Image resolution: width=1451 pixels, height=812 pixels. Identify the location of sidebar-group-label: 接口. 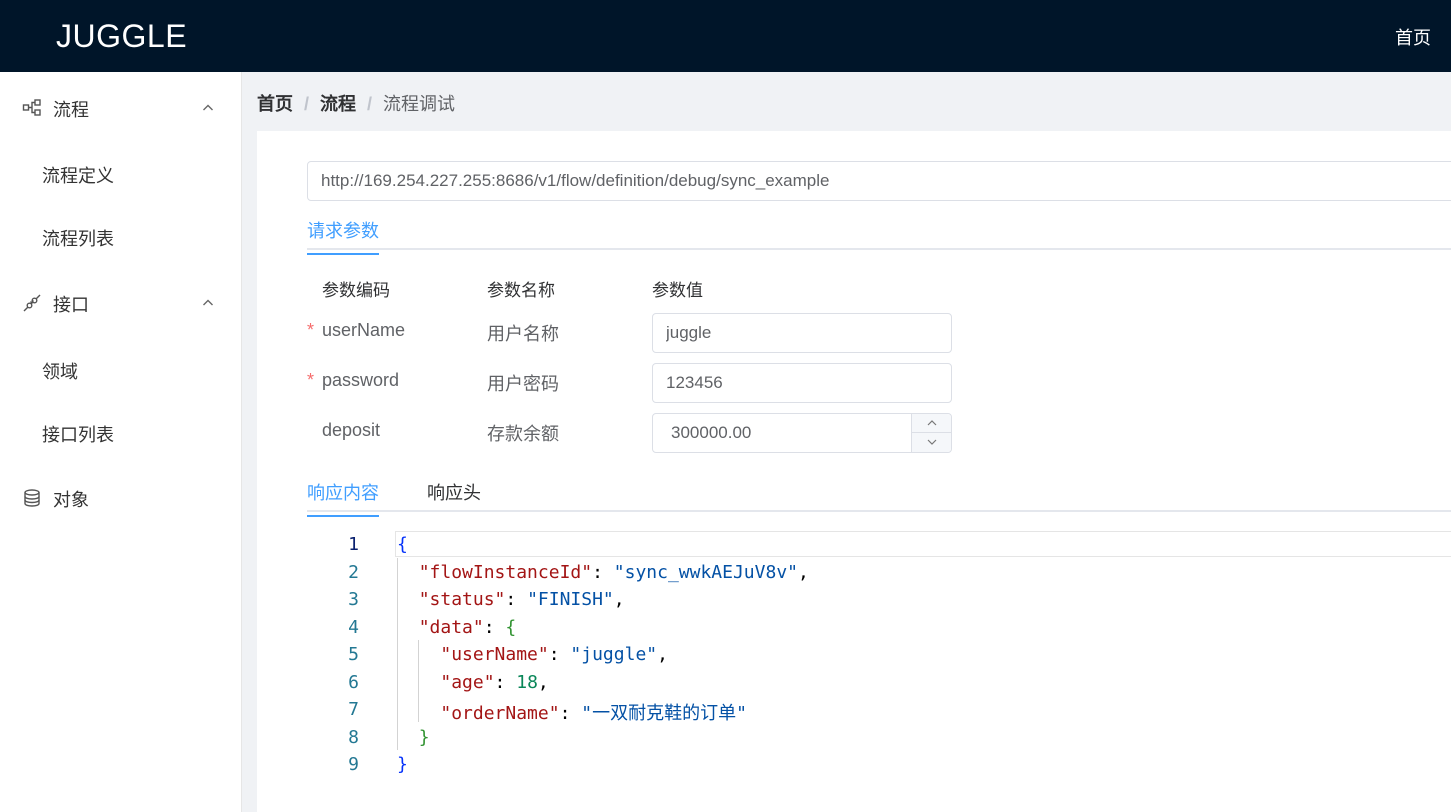
(71, 305).